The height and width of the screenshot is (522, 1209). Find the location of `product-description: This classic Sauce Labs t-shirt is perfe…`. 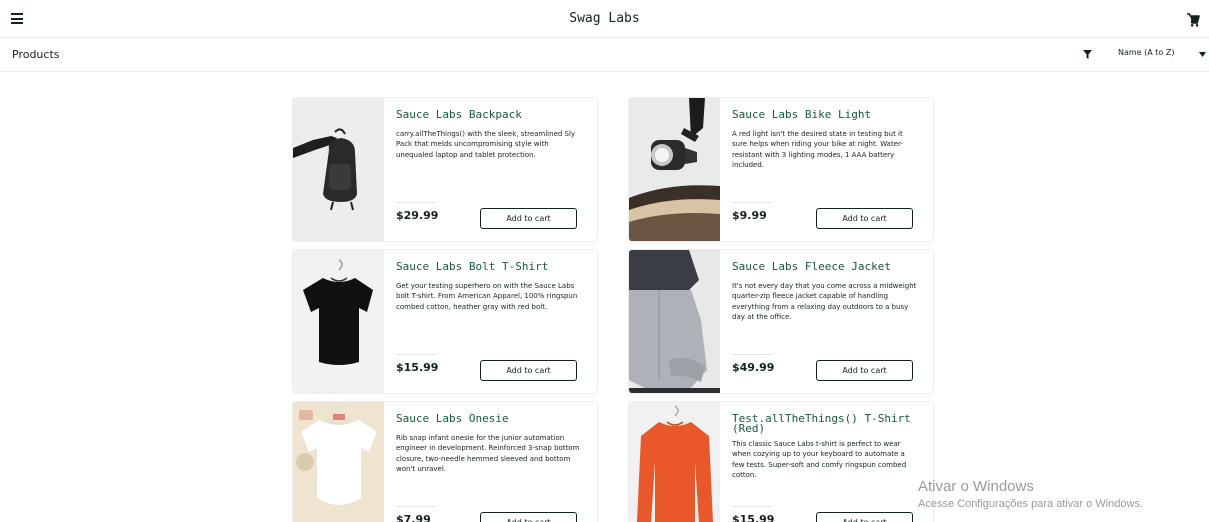

product-description: This classic Sauce Labs t-shirt is perfe… is located at coordinates (819, 459).